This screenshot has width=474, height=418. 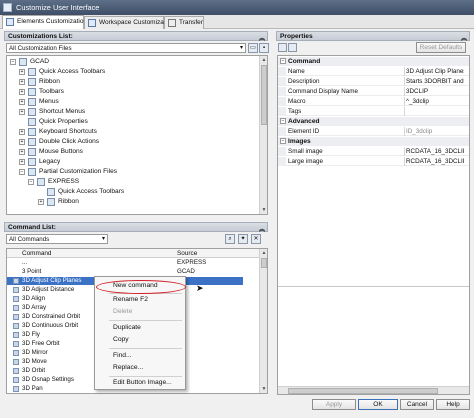 What do you see at coordinates (132, 172) in the screenshot?
I see `tree-item-partial-customization-files: − Partial Customization Files` at bounding box center [132, 172].